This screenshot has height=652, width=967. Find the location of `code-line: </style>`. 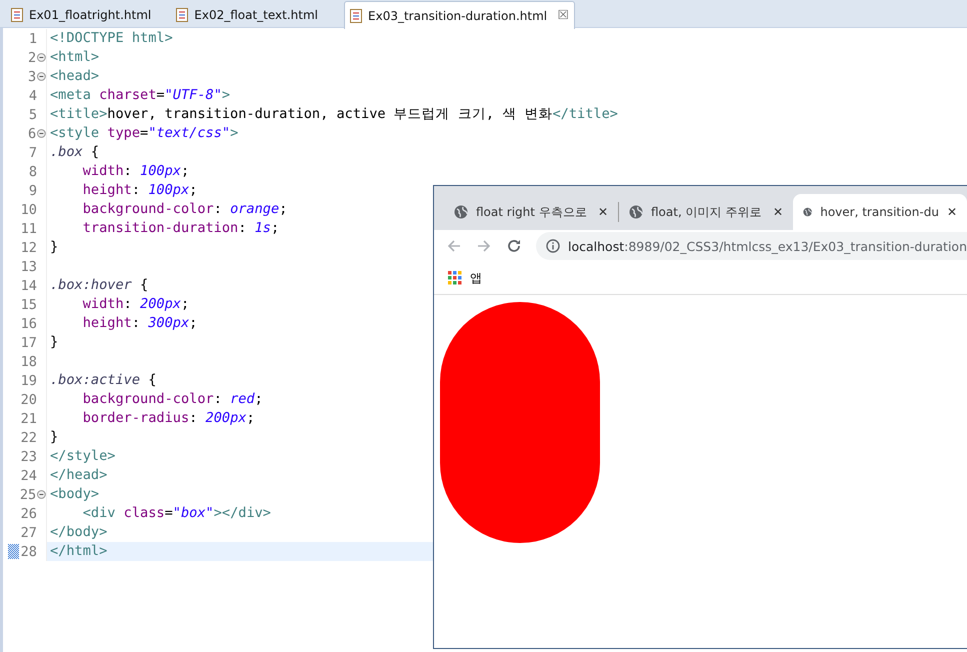

code-line: </style> is located at coordinates (83, 456).